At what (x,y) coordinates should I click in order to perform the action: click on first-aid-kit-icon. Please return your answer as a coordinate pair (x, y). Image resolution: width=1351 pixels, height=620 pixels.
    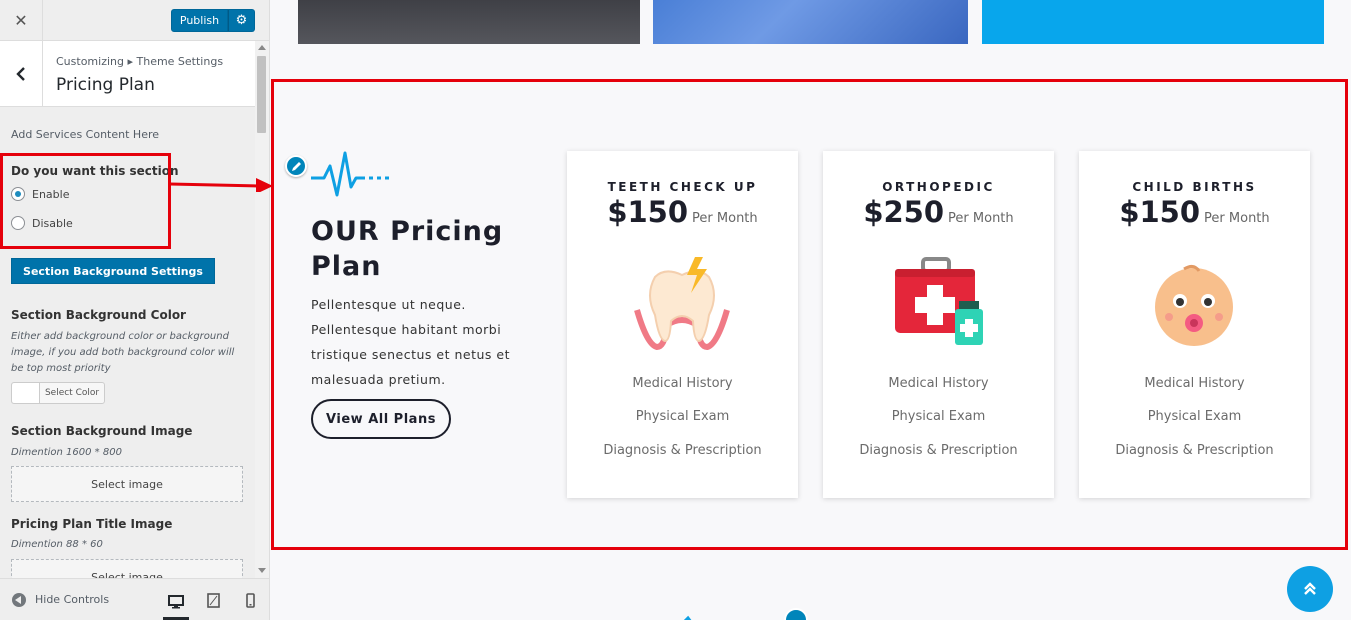
    Looking at the image, I should click on (939, 301).